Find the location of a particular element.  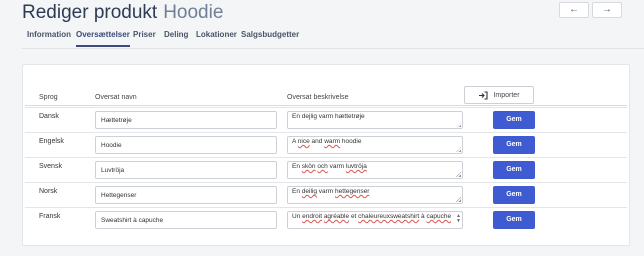

tab-sales-budgets: Salgsbudgetter is located at coordinates (270, 37).